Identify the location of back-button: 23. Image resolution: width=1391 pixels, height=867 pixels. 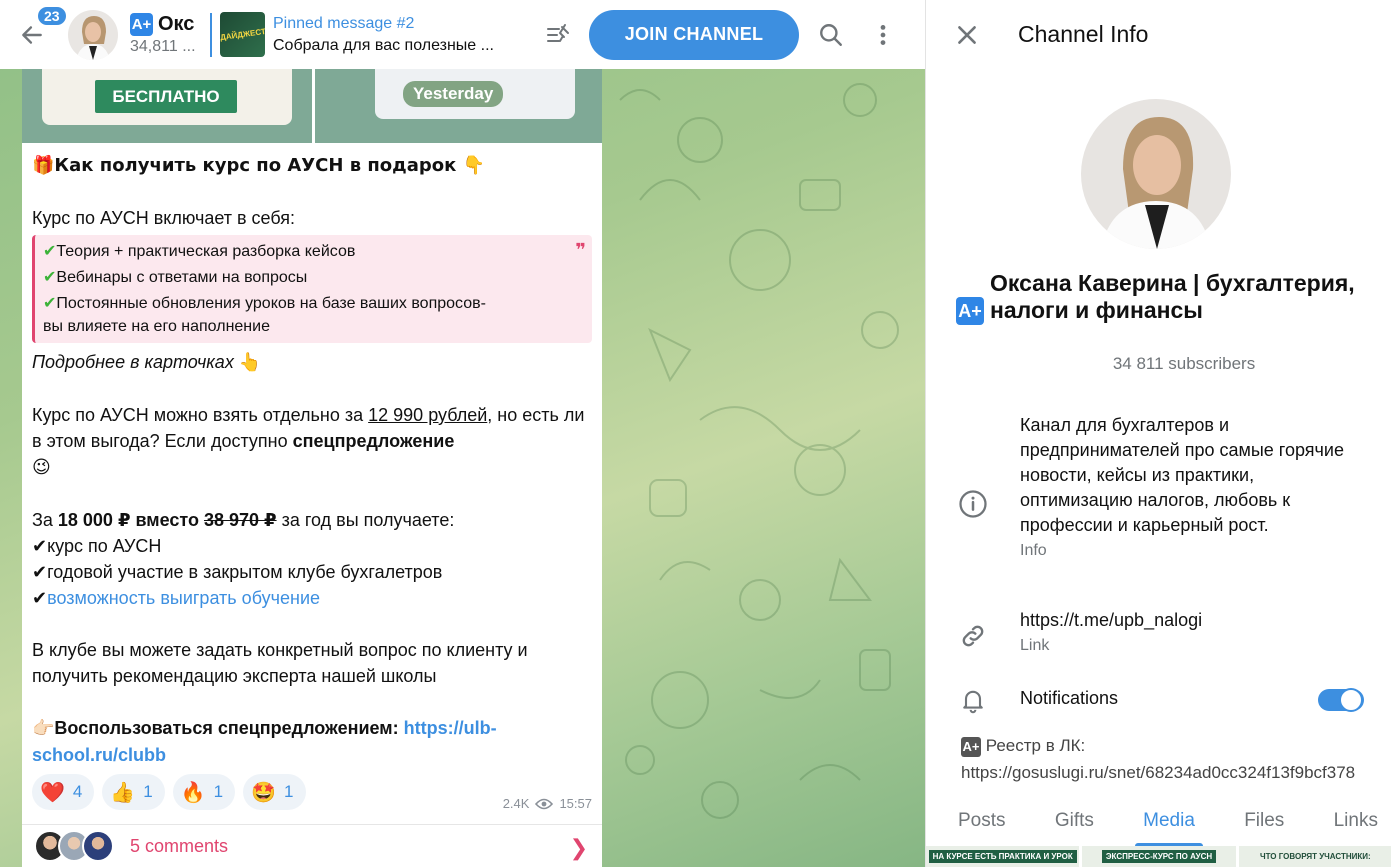
(34, 34).